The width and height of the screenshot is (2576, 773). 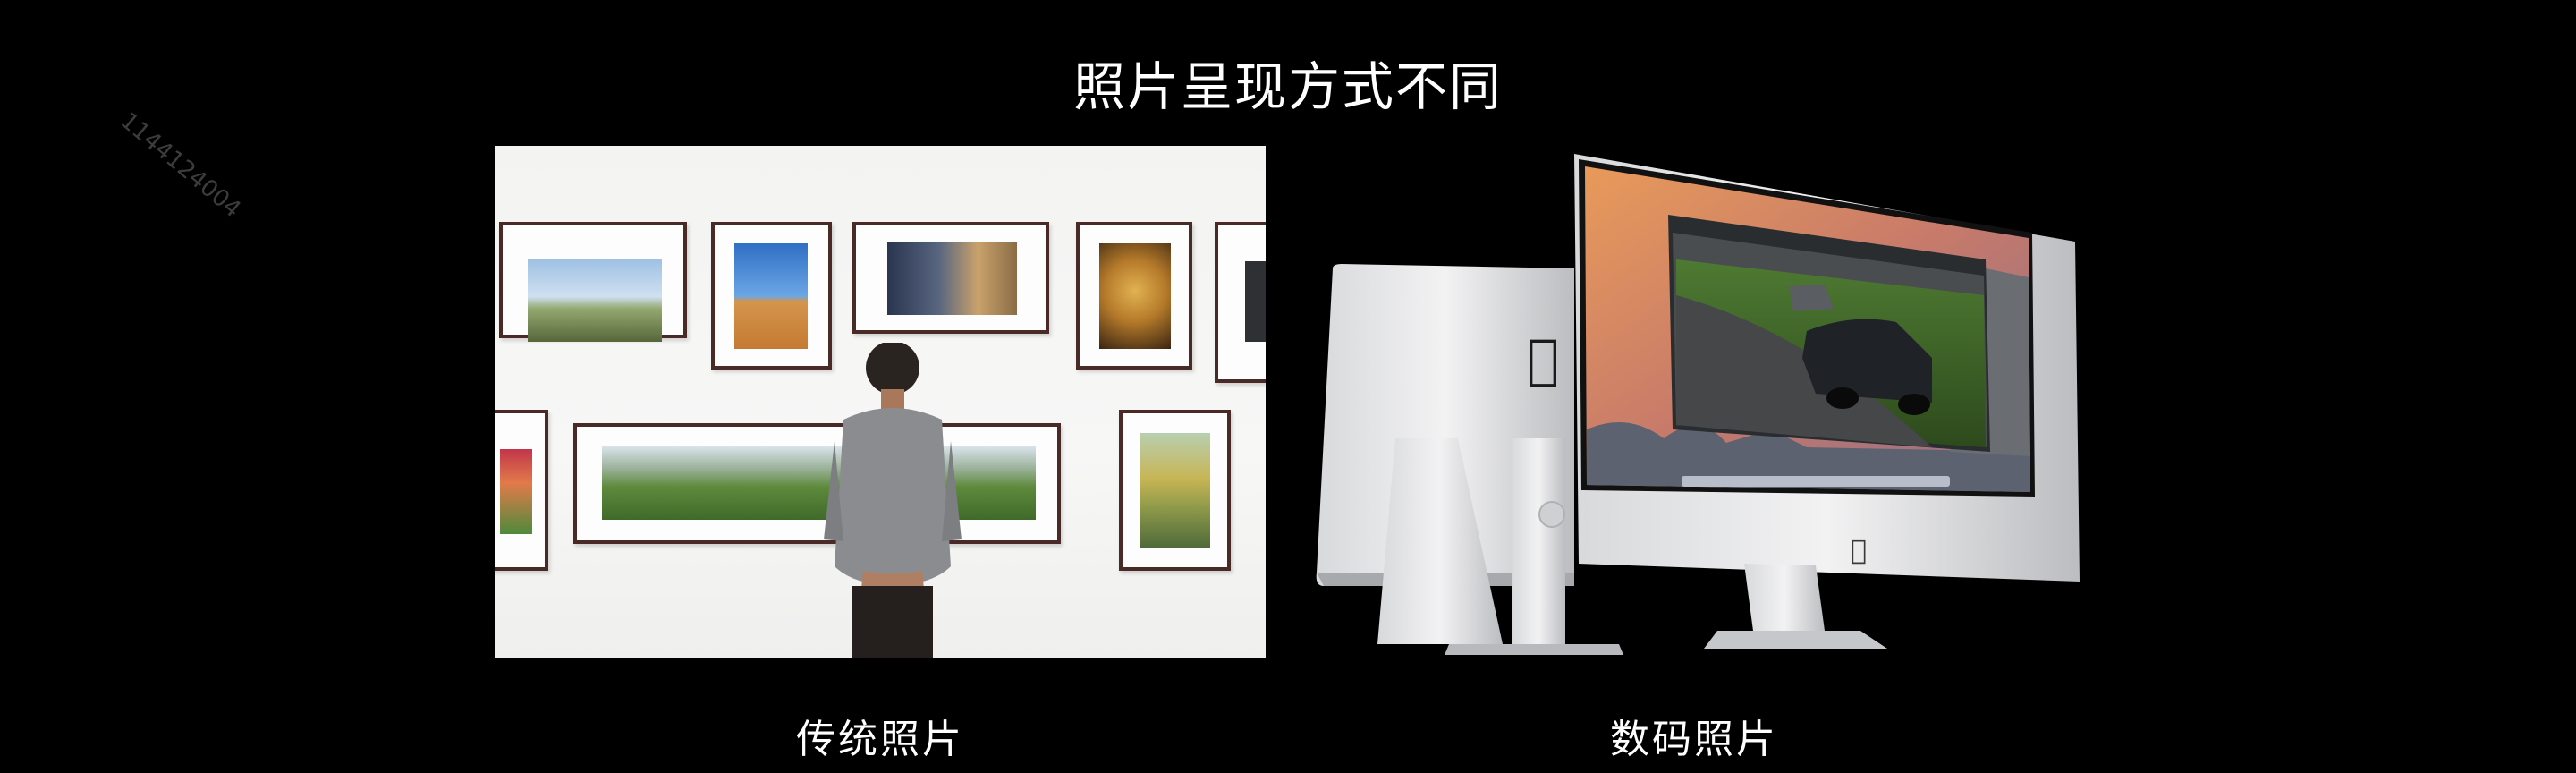 What do you see at coordinates (880, 739) in the screenshot?
I see `caption-traditional: 传统照片` at bounding box center [880, 739].